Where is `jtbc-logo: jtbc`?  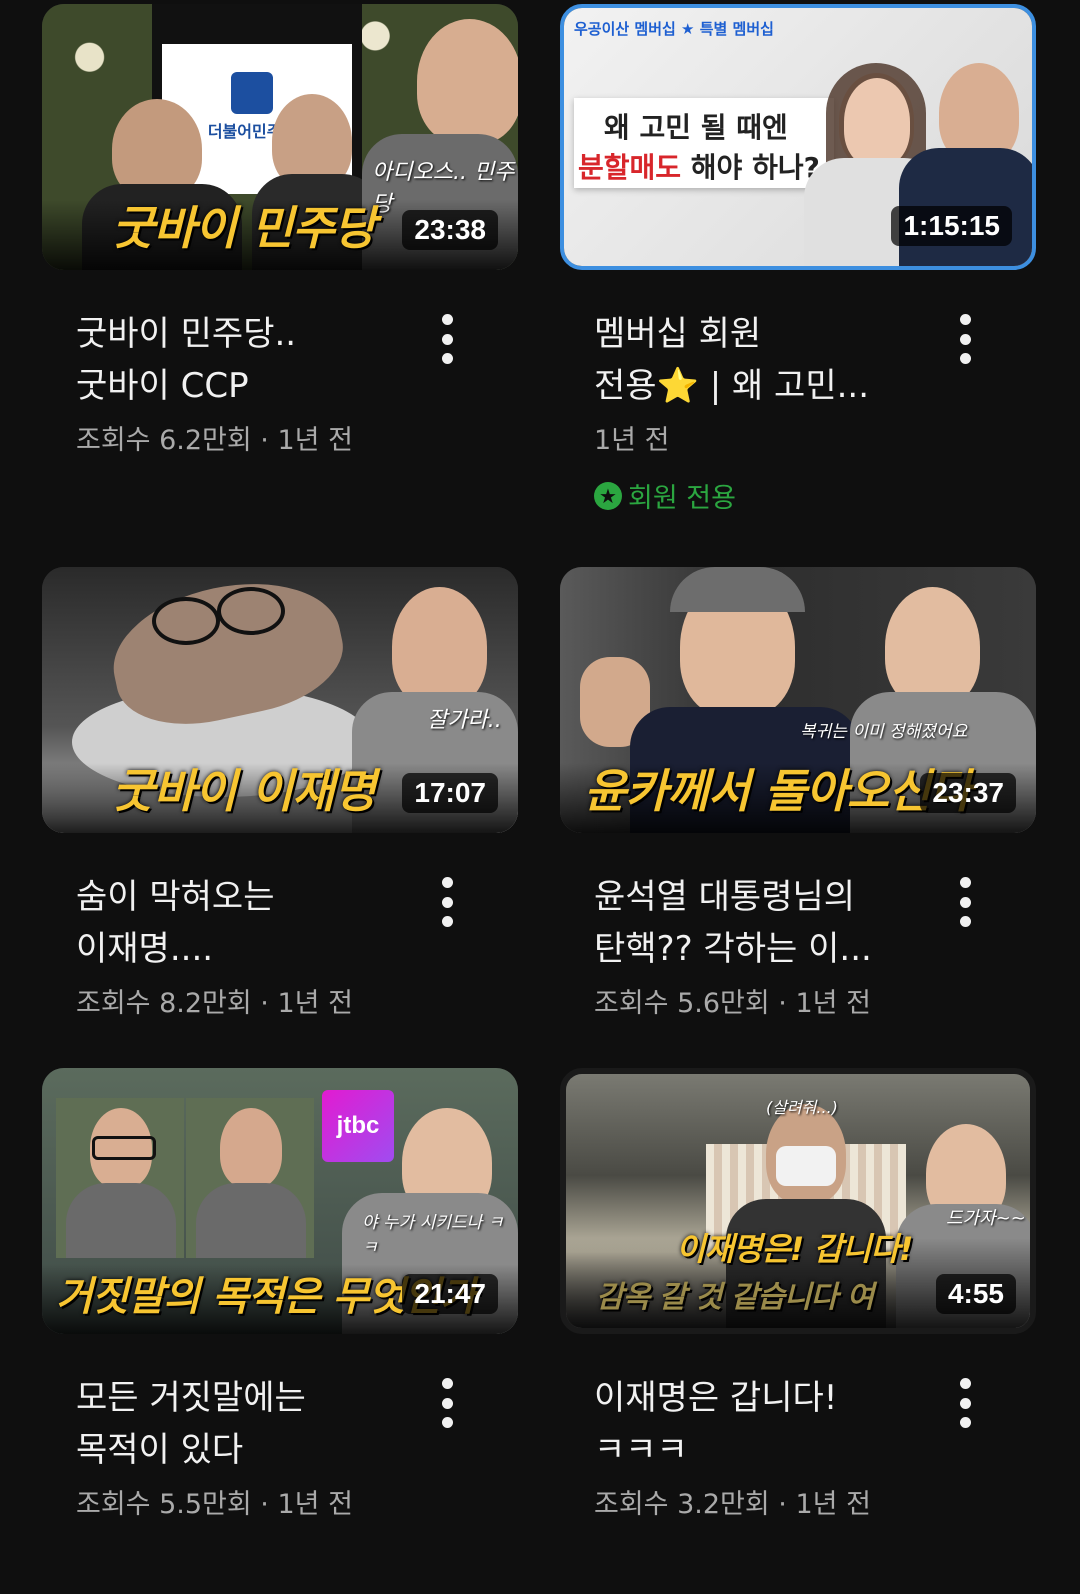 jtbc-logo: jtbc is located at coordinates (358, 1126).